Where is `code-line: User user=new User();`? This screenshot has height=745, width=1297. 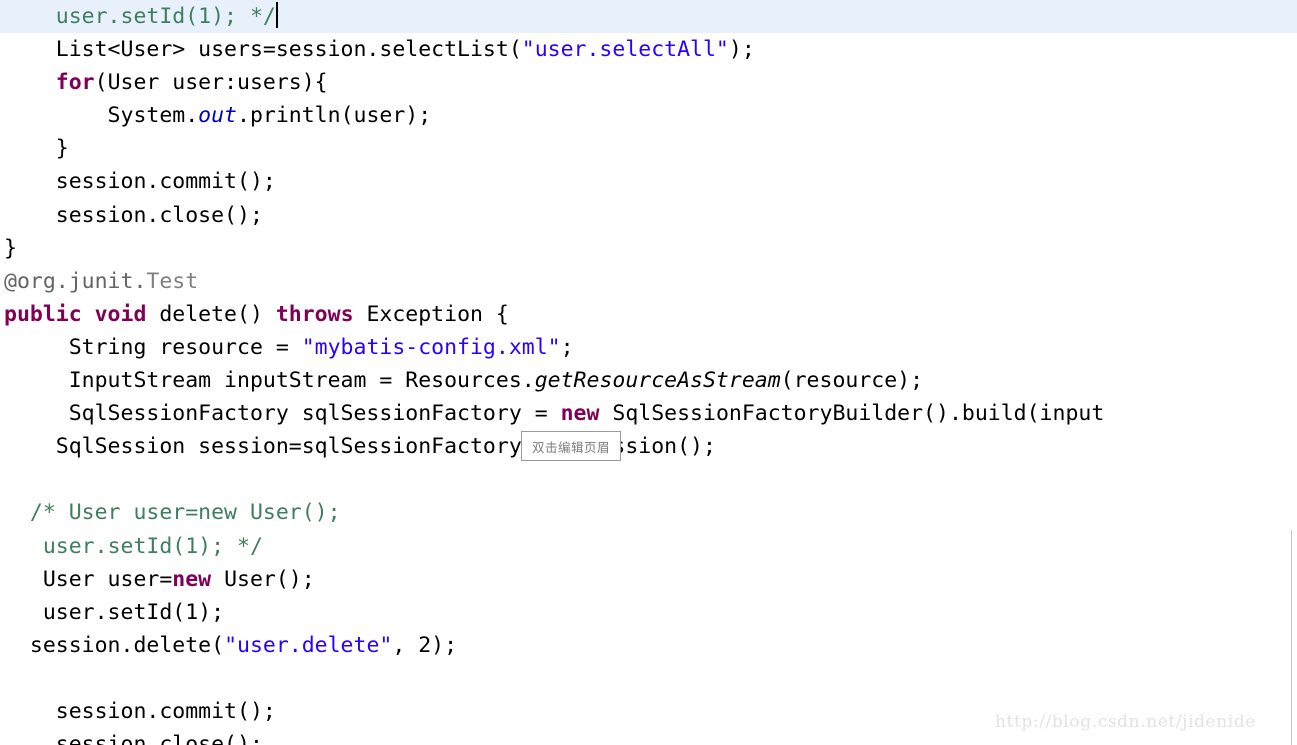 code-line: User user=new User(); is located at coordinates (648, 579).